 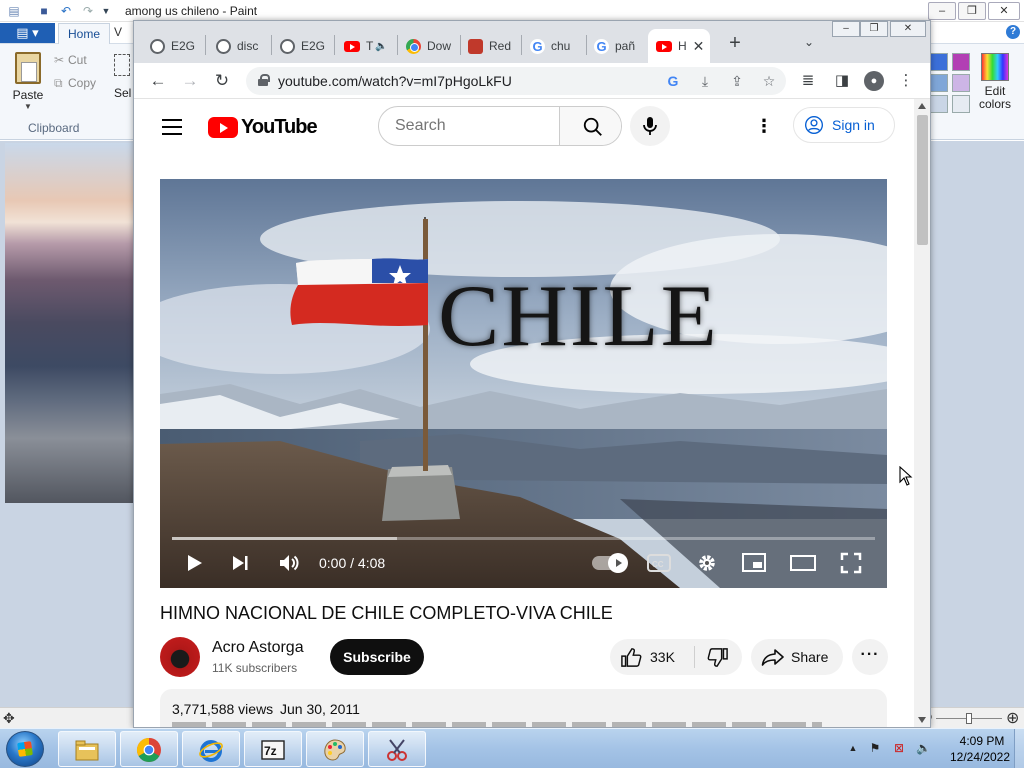 What do you see at coordinates (851, 563) in the screenshot?
I see `fullscreen-icon` at bounding box center [851, 563].